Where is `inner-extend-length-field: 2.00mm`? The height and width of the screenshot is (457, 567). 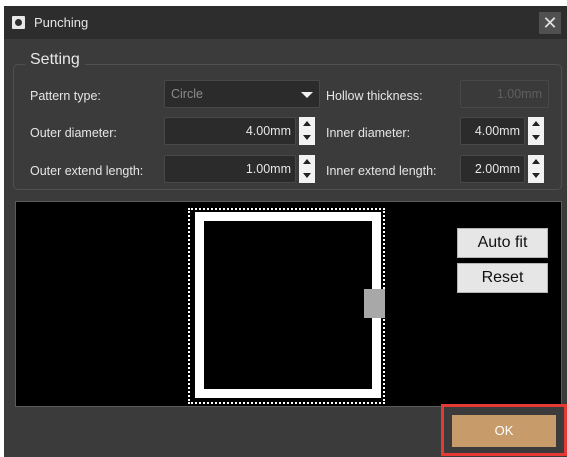
inner-extend-length-field: 2.00mm is located at coordinates (492, 169).